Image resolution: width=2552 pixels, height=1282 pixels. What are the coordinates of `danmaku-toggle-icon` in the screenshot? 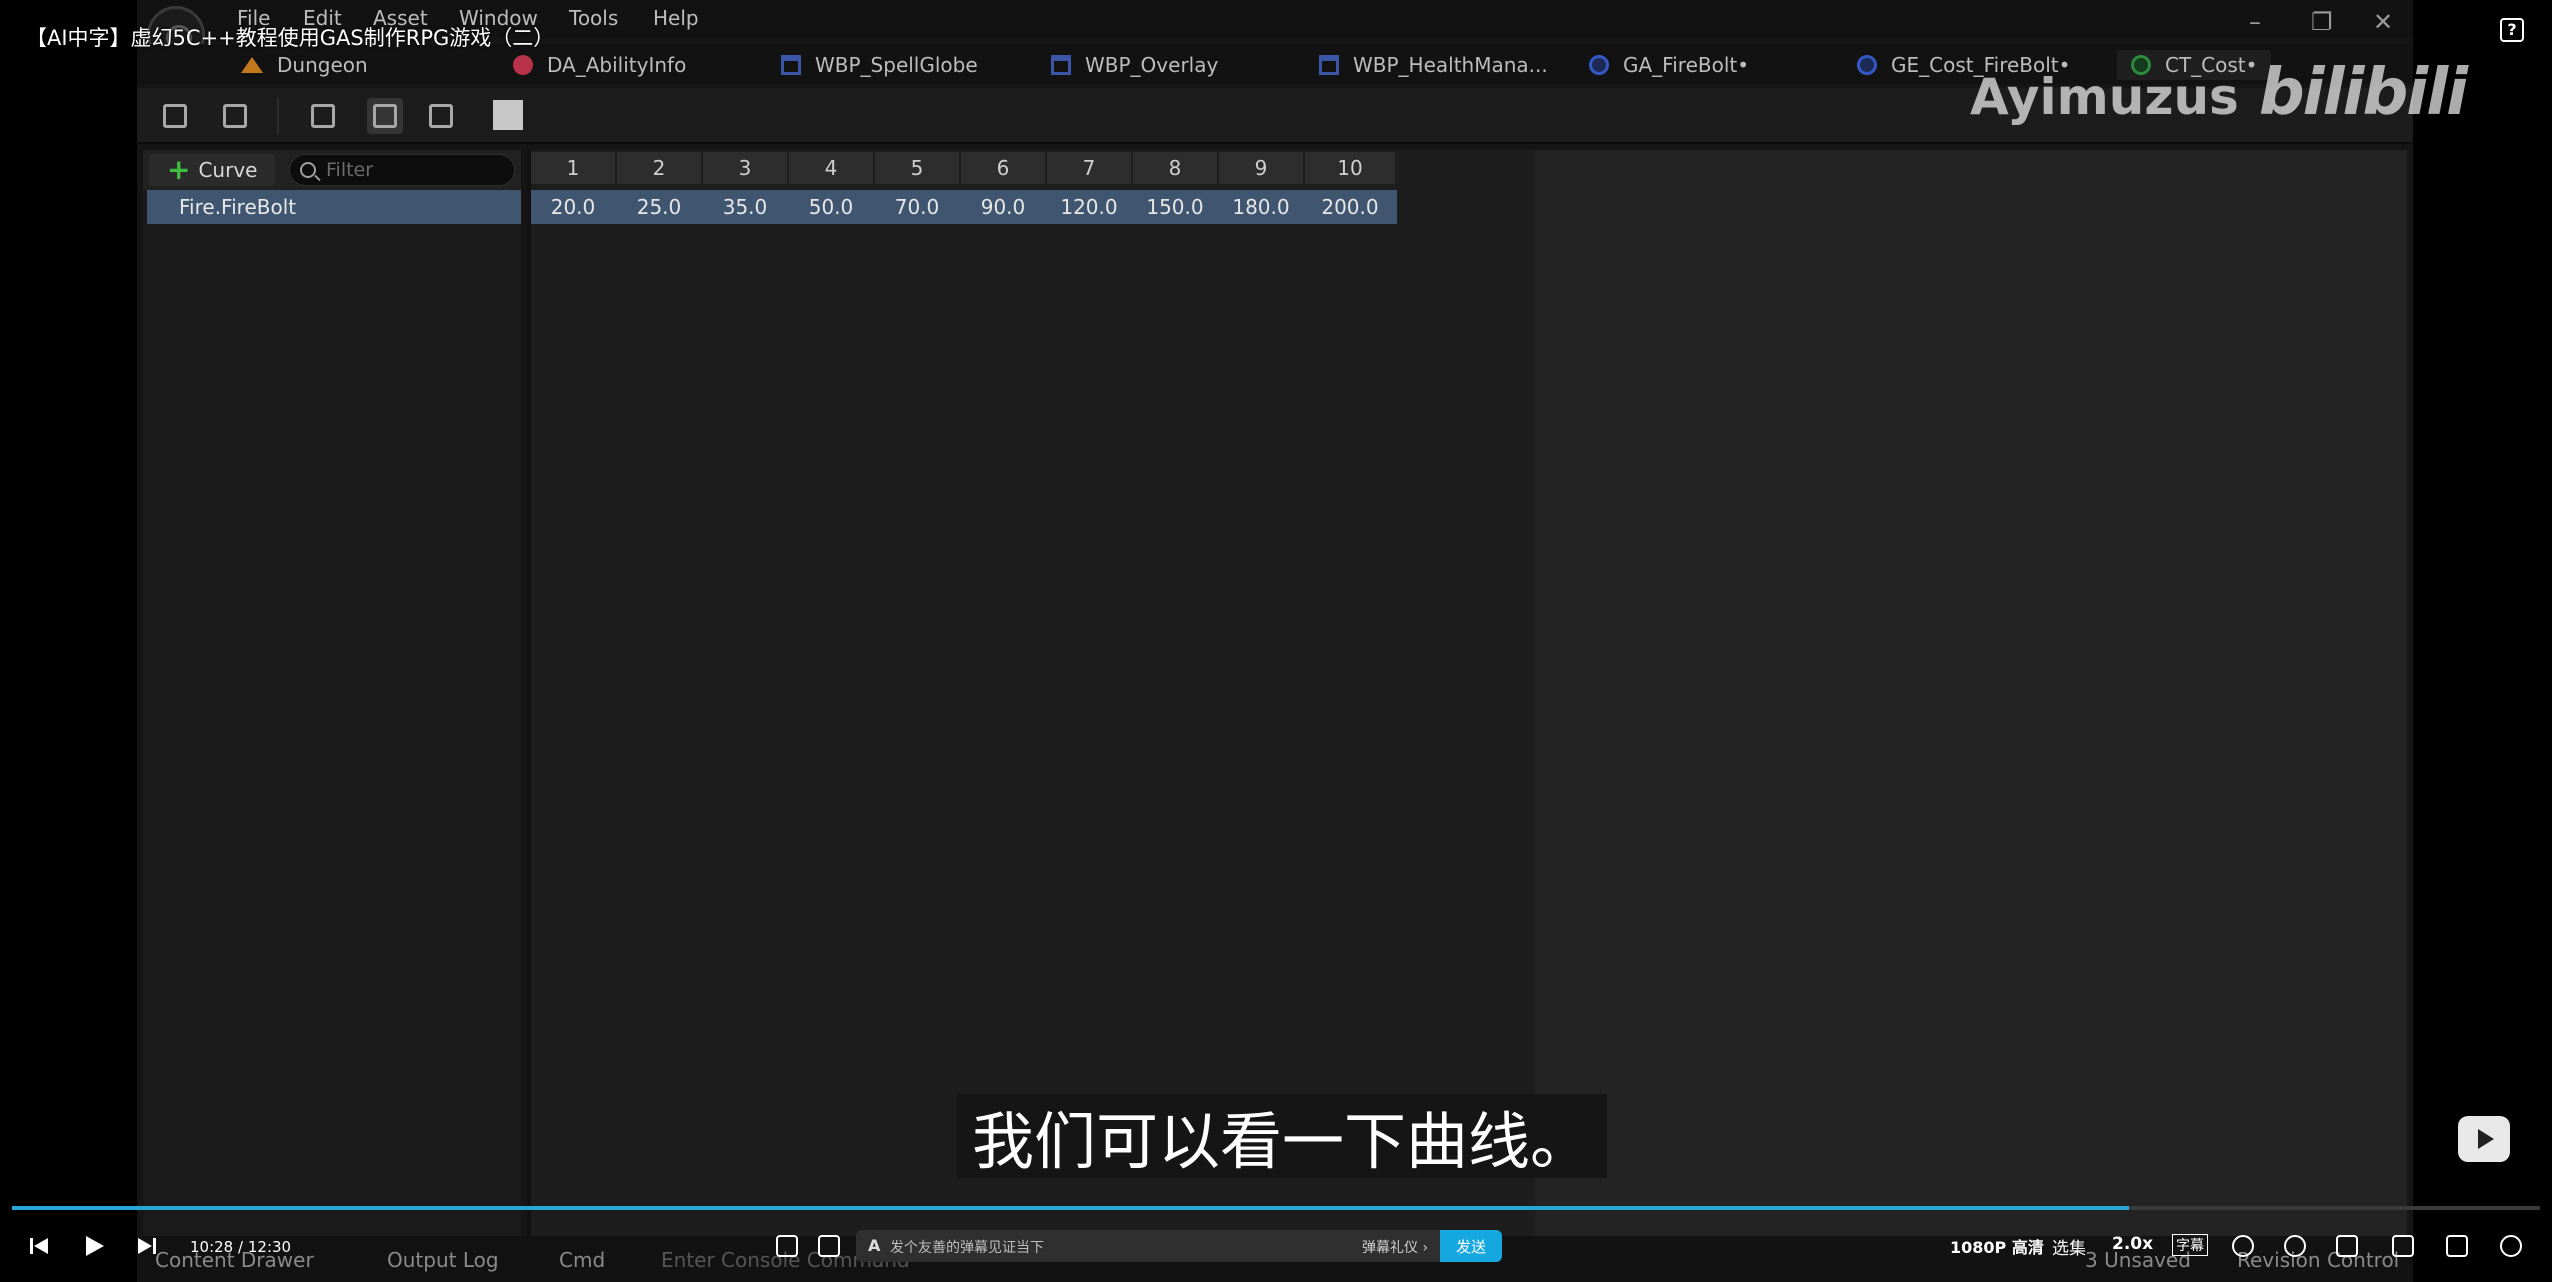 It's located at (787, 1246).